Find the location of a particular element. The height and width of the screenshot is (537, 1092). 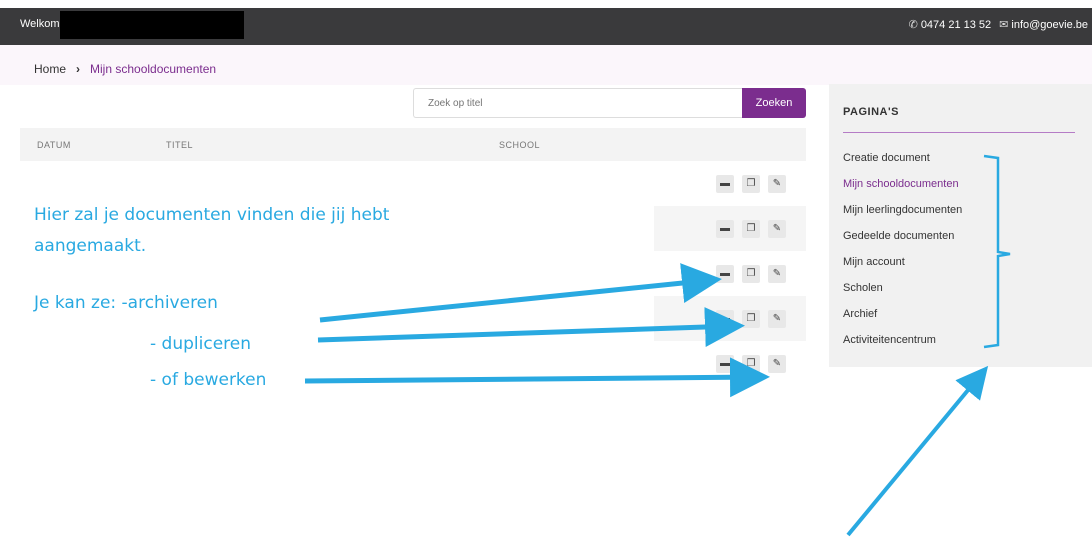

arrow-to-archive is located at coordinates (520, 293).